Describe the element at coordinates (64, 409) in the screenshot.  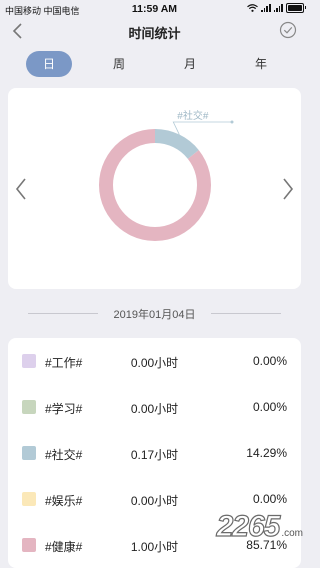
I see `tag-name: #学习#` at that location.